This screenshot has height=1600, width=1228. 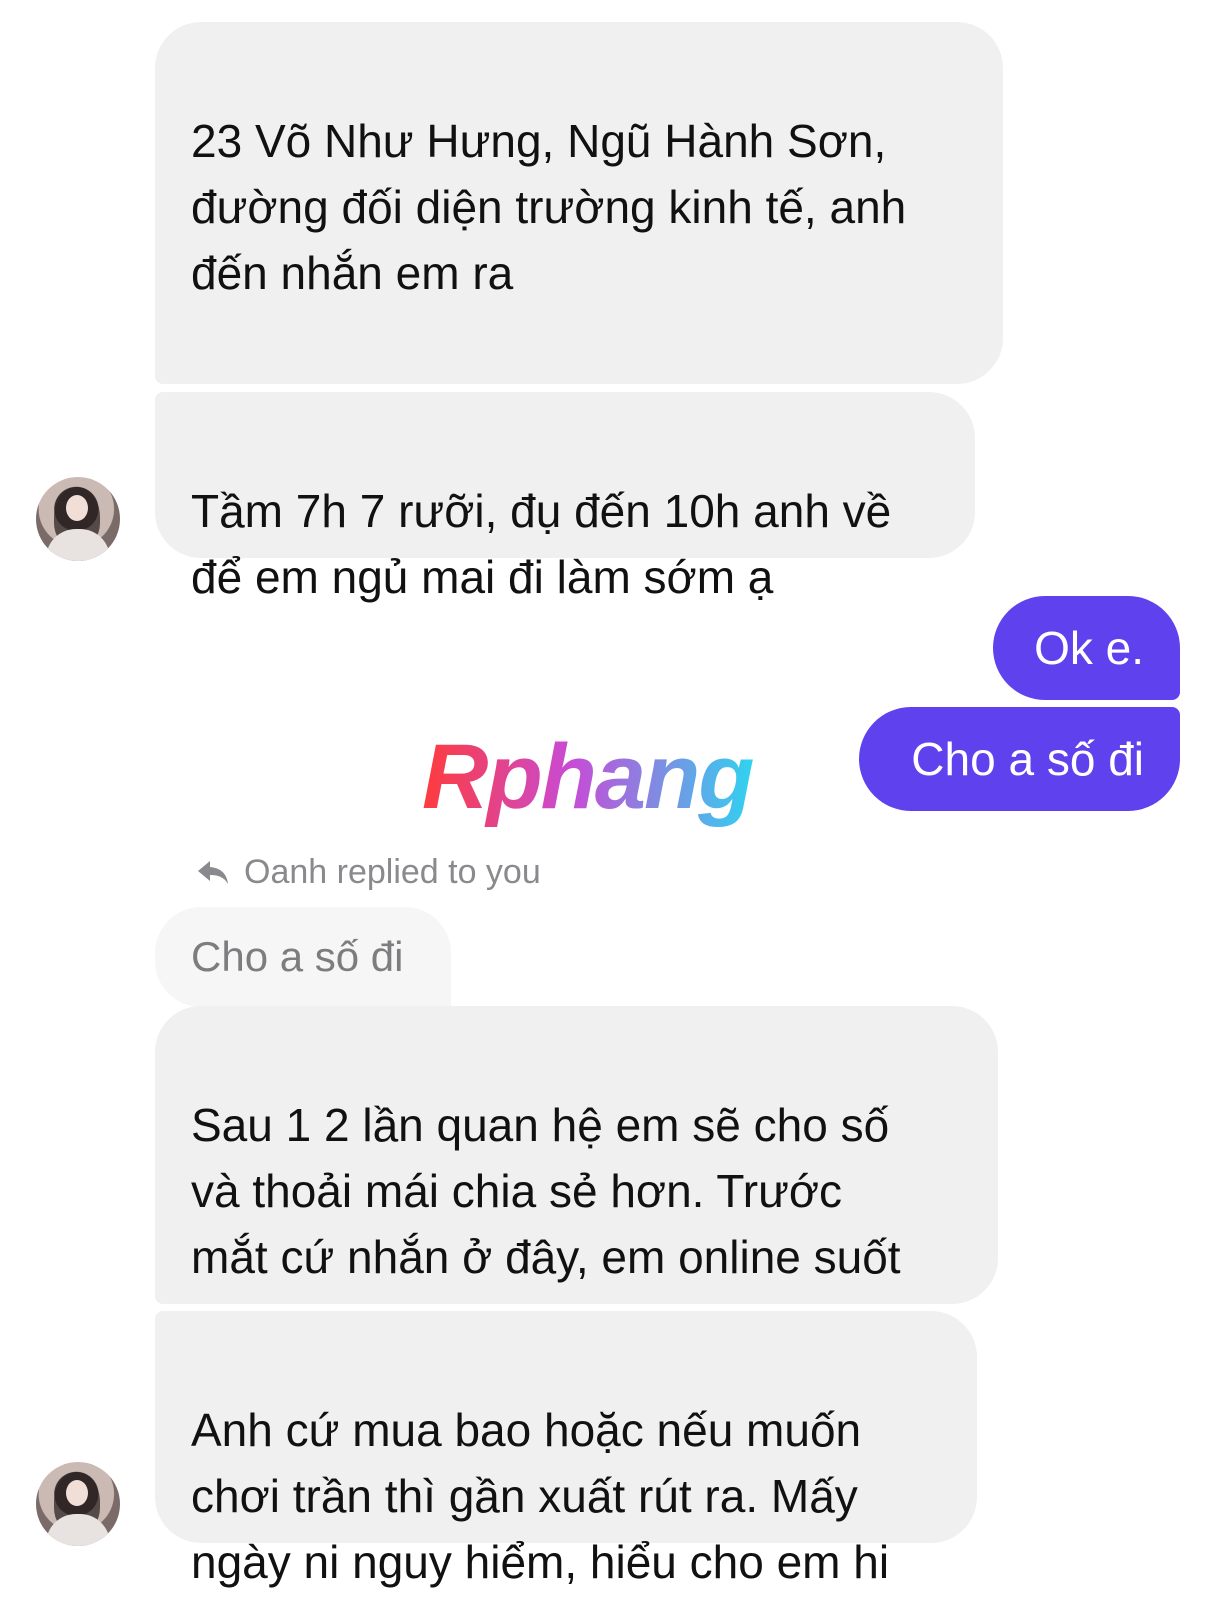 I want to click on watermark-text: Rphang, so click(x=587, y=777).